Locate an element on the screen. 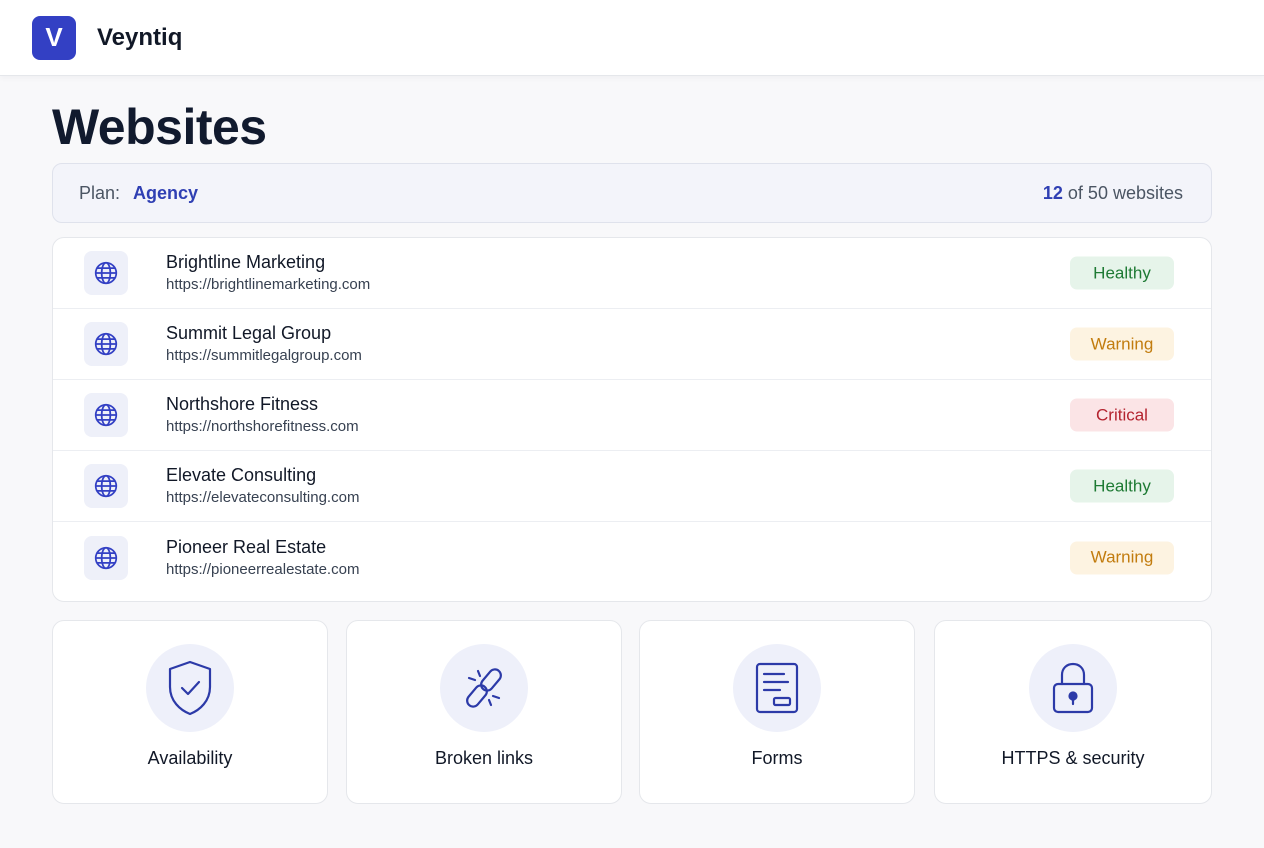  website-usage-count: 12 is located at coordinates (1052, 192).